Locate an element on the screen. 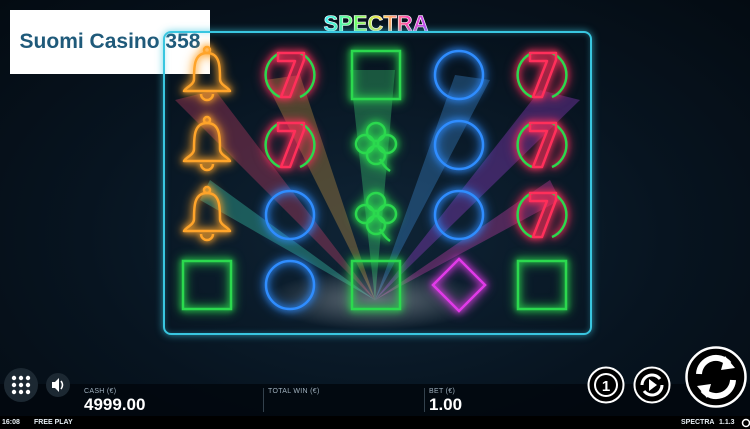  clock-time: 16:08 is located at coordinates (11, 422).